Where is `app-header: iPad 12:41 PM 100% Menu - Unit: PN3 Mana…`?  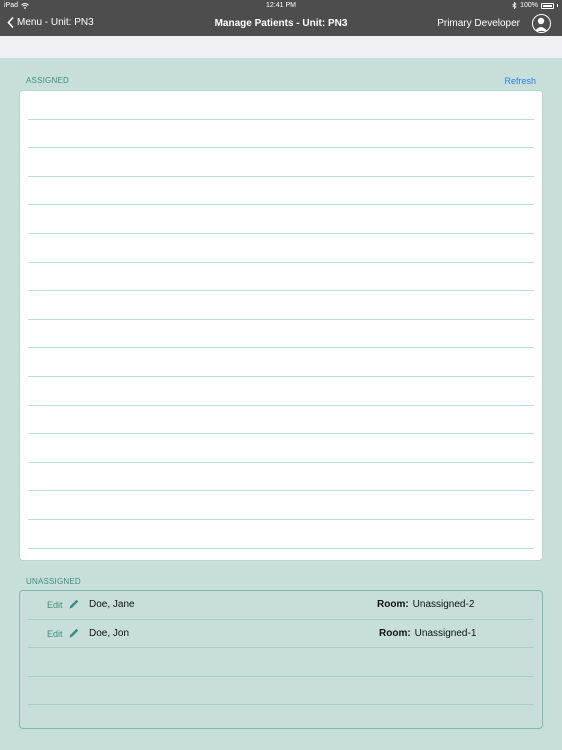
app-header: iPad 12:41 PM 100% Menu - Unit: PN3 Mana… is located at coordinates (281, 18).